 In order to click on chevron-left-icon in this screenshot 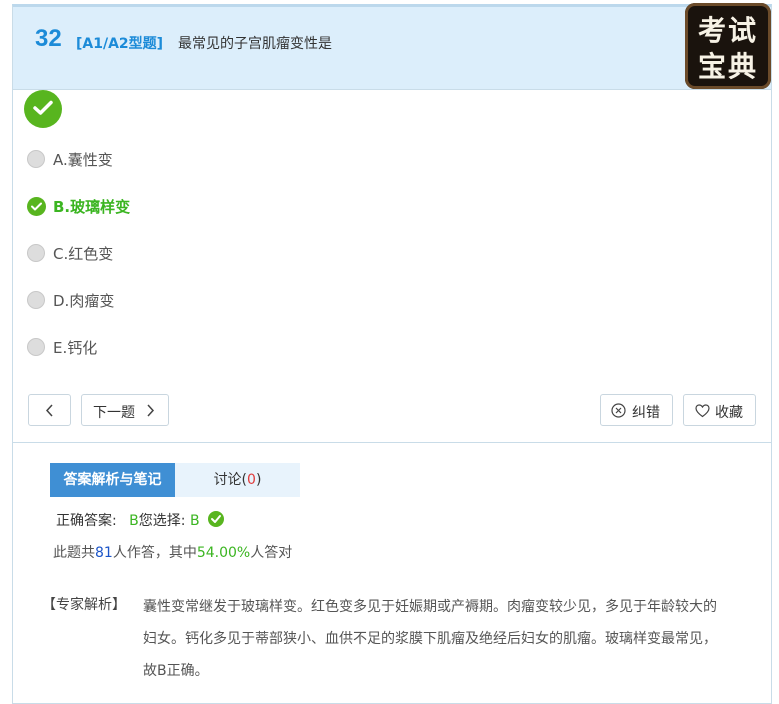, I will do `click(49, 410)`.